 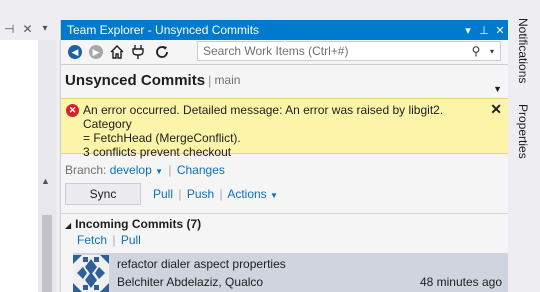 What do you see at coordinates (476, 51) in the screenshot?
I see `search-icon: ⚲` at bounding box center [476, 51].